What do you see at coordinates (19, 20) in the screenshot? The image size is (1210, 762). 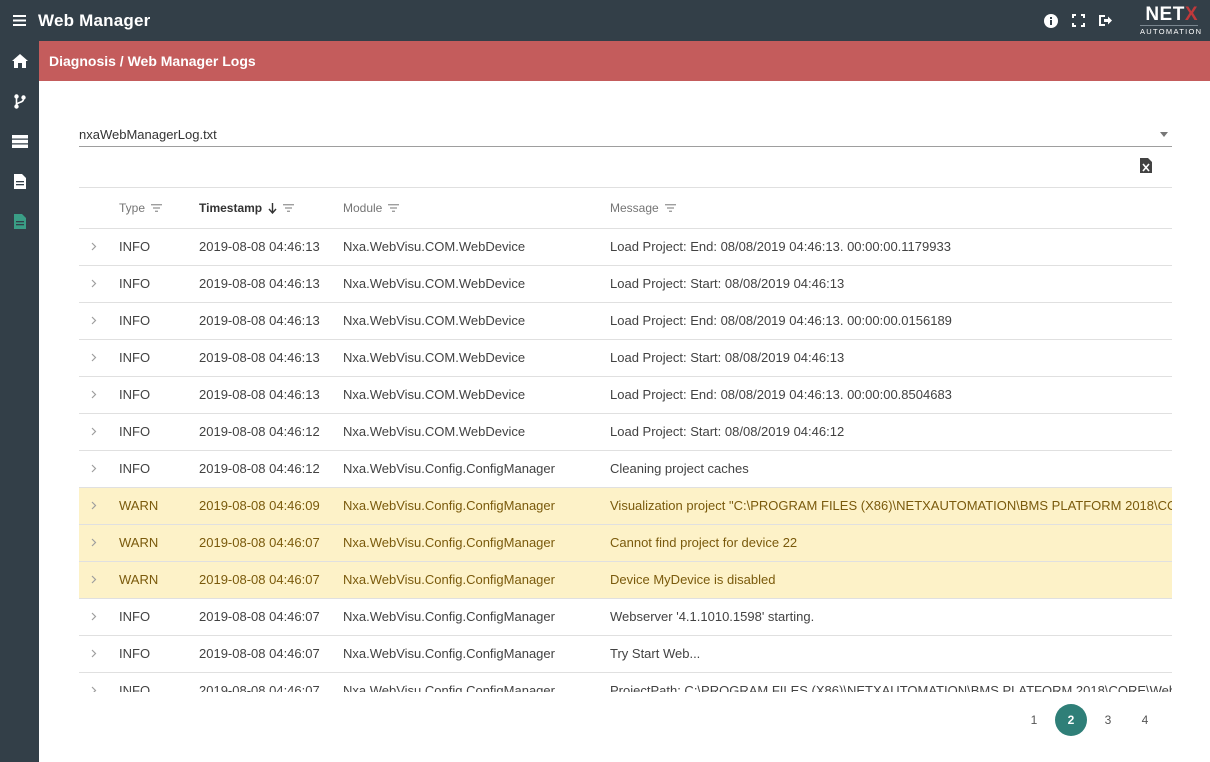 I see `hamburger-menu-button` at bounding box center [19, 20].